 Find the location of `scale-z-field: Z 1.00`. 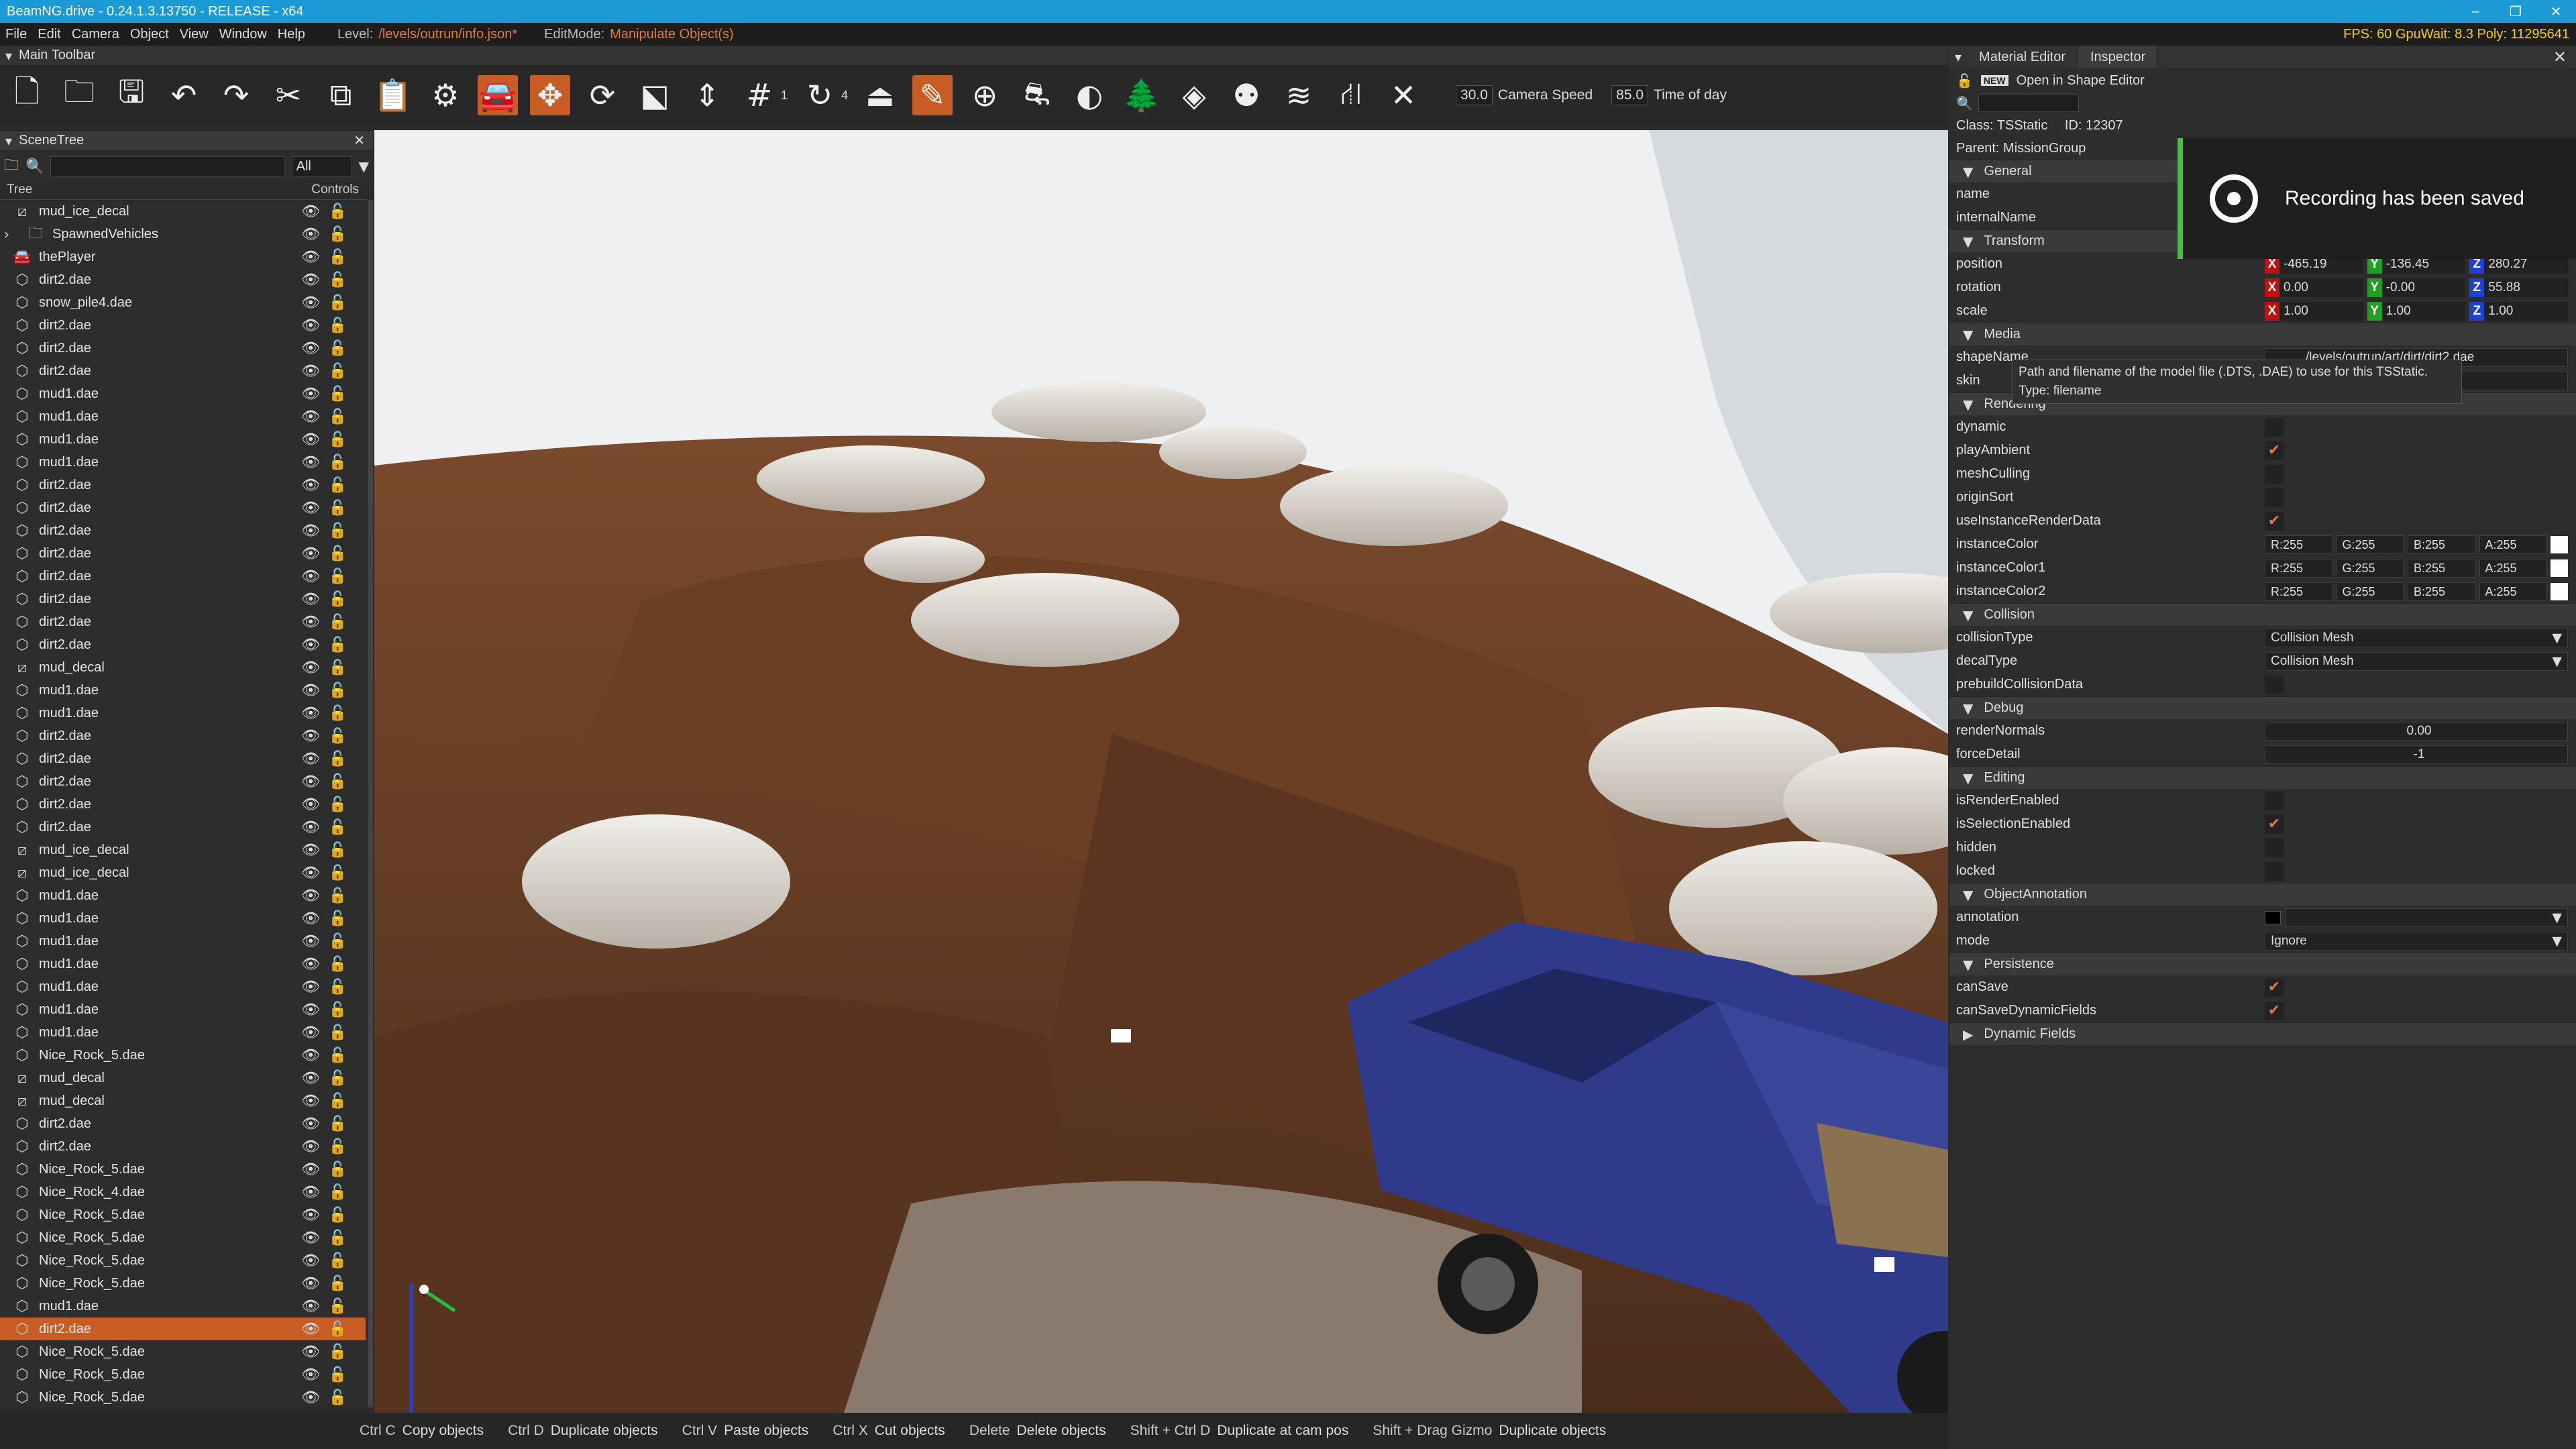

scale-z-field: Z 1.00 is located at coordinates (2519, 311).